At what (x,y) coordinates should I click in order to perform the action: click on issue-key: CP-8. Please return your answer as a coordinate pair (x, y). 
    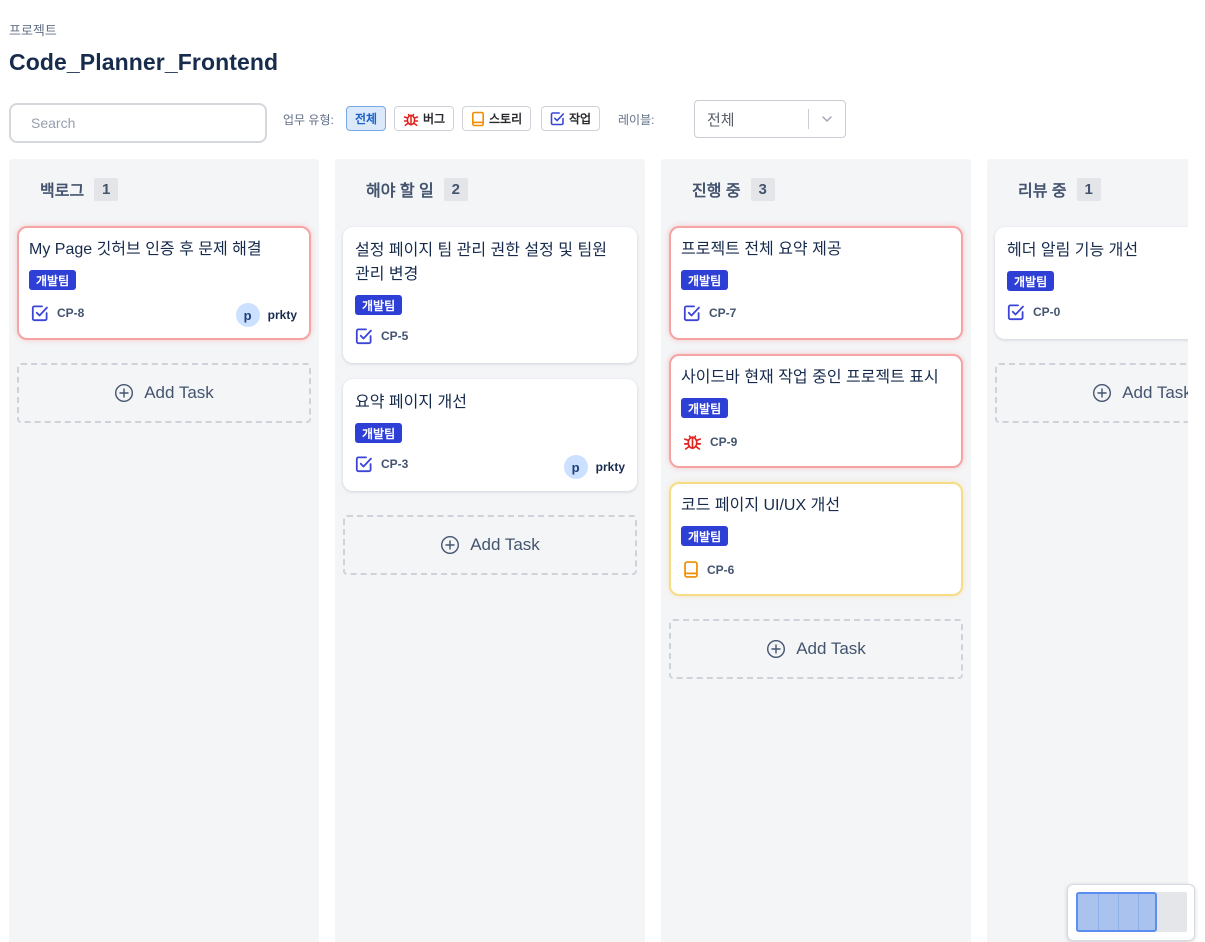
    Looking at the image, I should click on (70, 313).